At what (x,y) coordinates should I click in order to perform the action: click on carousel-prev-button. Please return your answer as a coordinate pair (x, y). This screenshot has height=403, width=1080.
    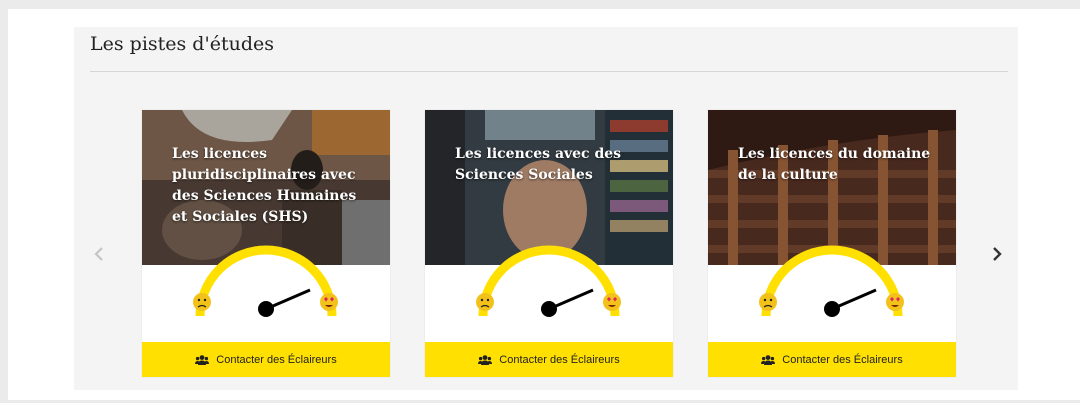
    Looking at the image, I should click on (99, 254).